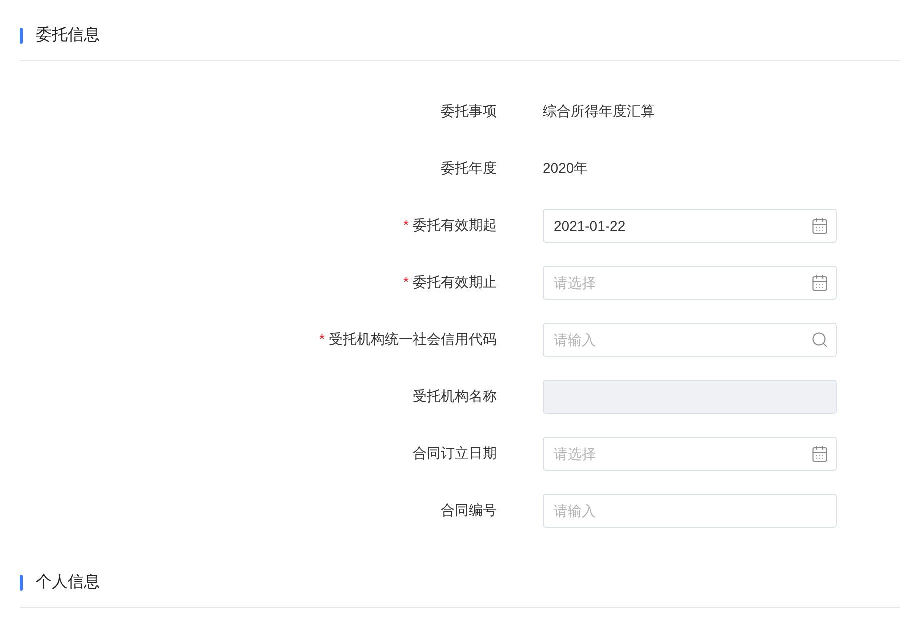 This screenshot has width=900, height=634. I want to click on search-field: 请输入, so click(690, 339).